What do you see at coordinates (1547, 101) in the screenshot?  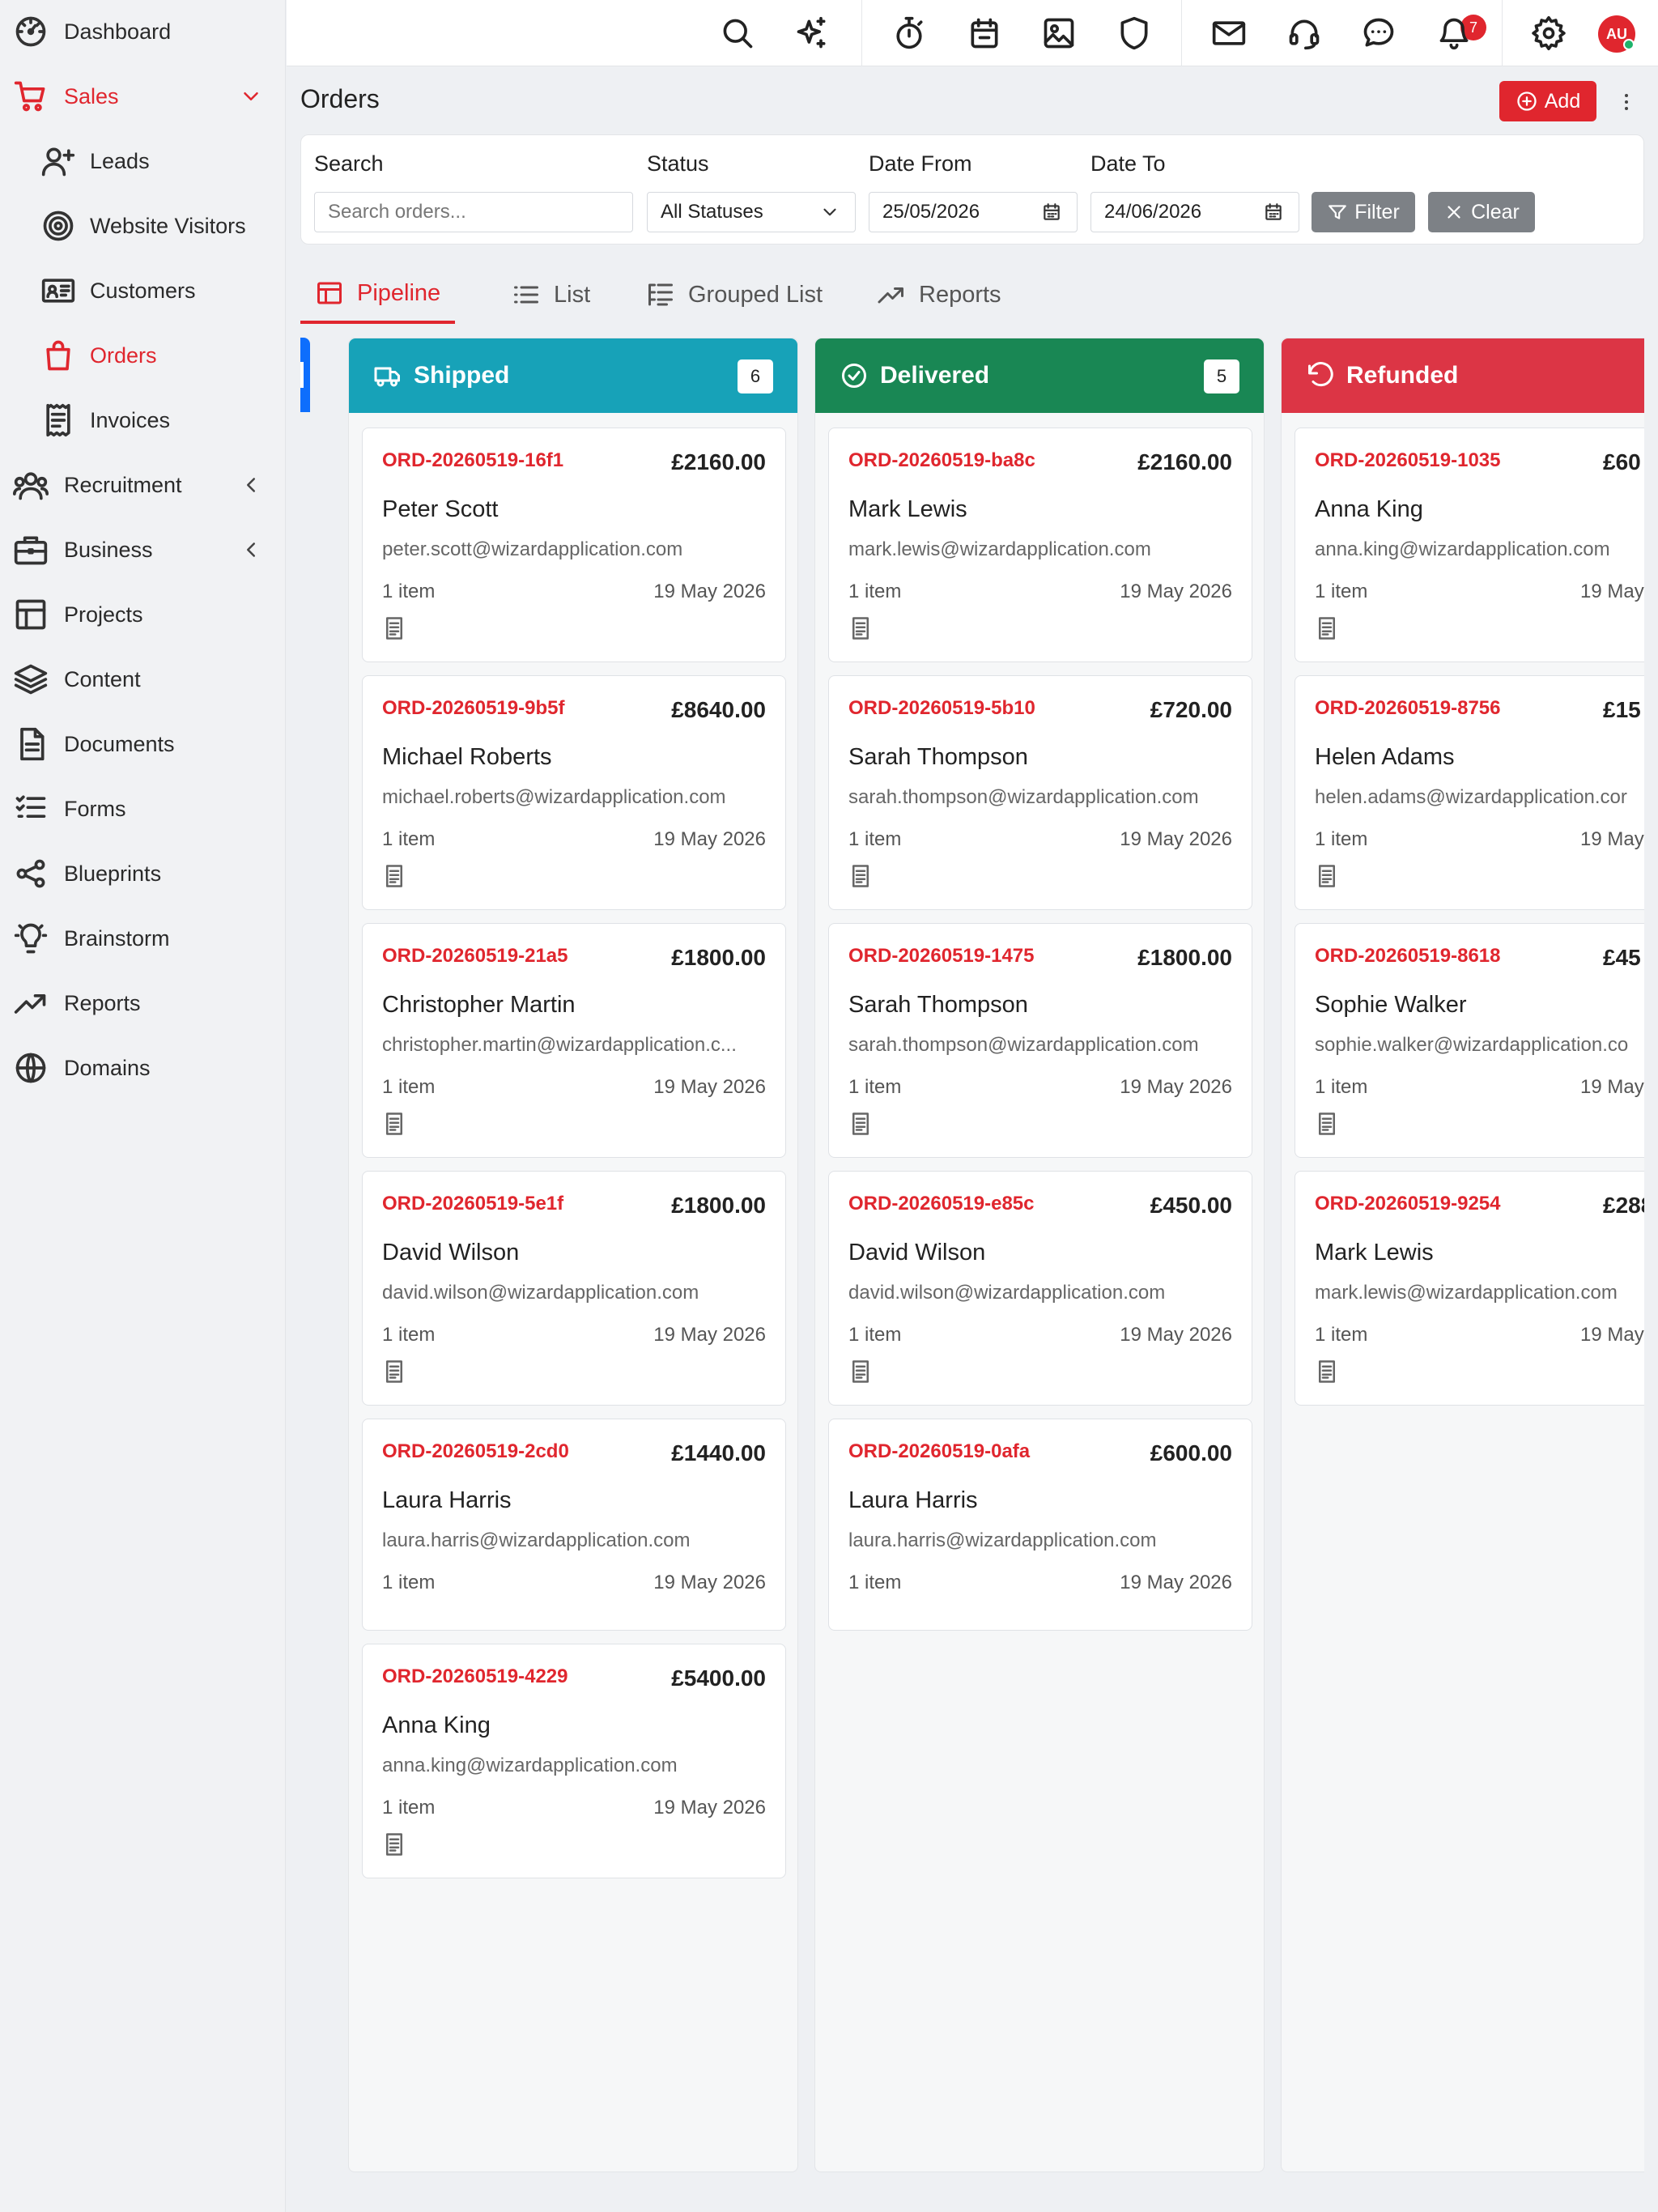 I see `add-button: Add` at bounding box center [1547, 101].